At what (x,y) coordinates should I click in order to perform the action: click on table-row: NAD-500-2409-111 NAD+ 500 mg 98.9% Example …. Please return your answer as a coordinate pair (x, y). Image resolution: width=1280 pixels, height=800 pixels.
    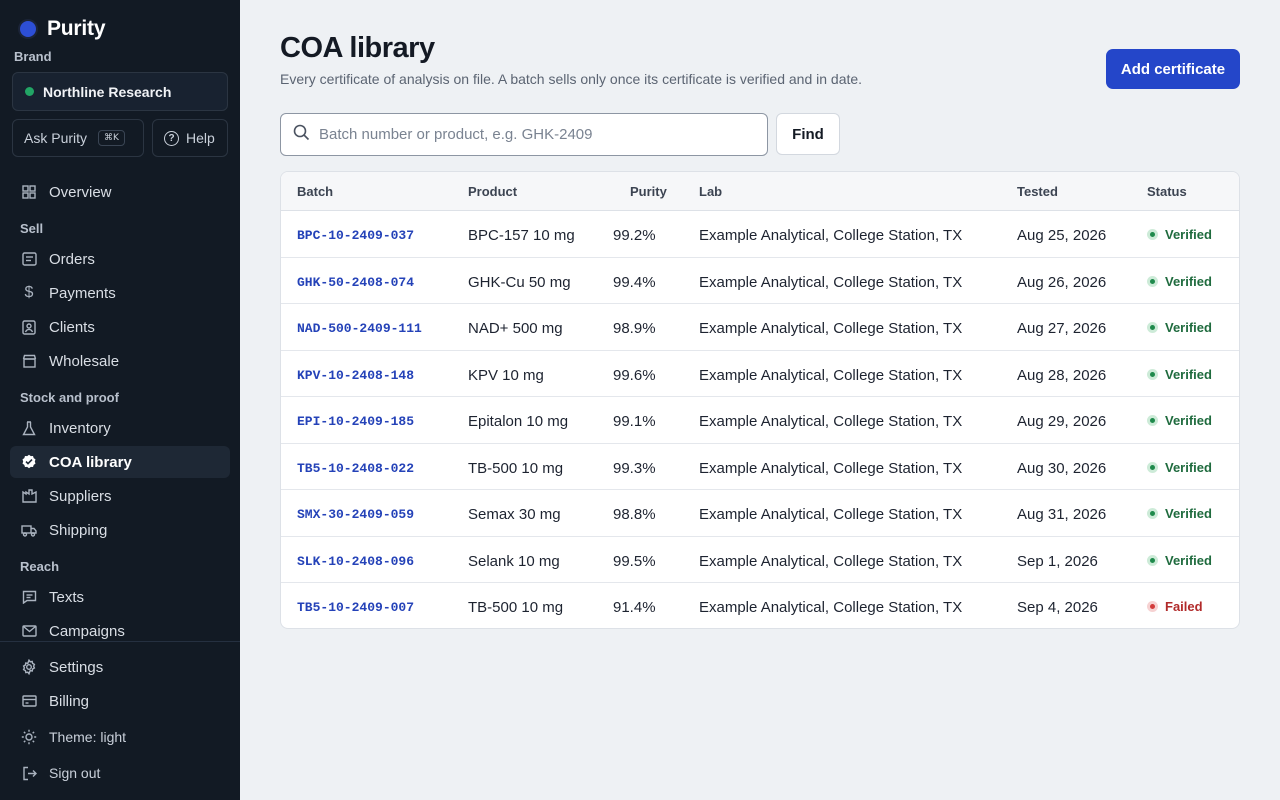
    Looking at the image, I should click on (760, 327).